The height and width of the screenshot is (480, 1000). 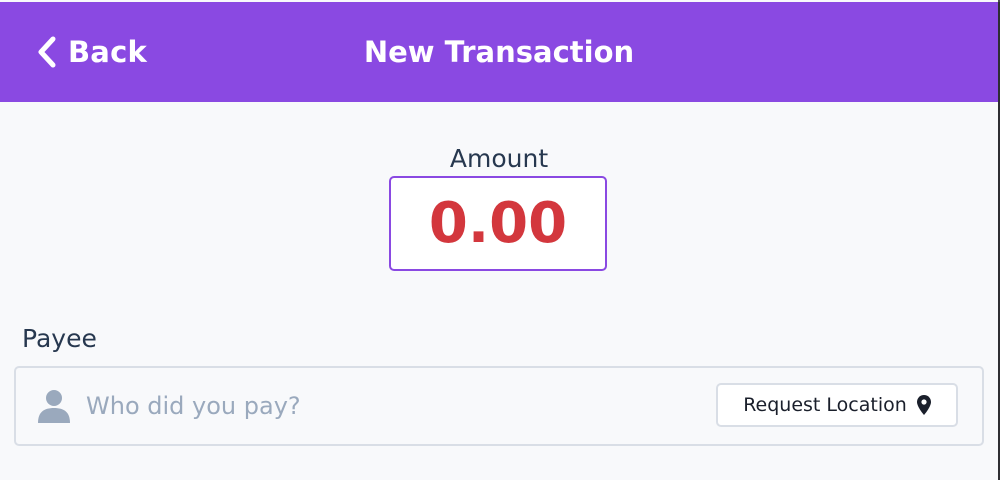 I want to click on back-button: Back, so click(x=91, y=52).